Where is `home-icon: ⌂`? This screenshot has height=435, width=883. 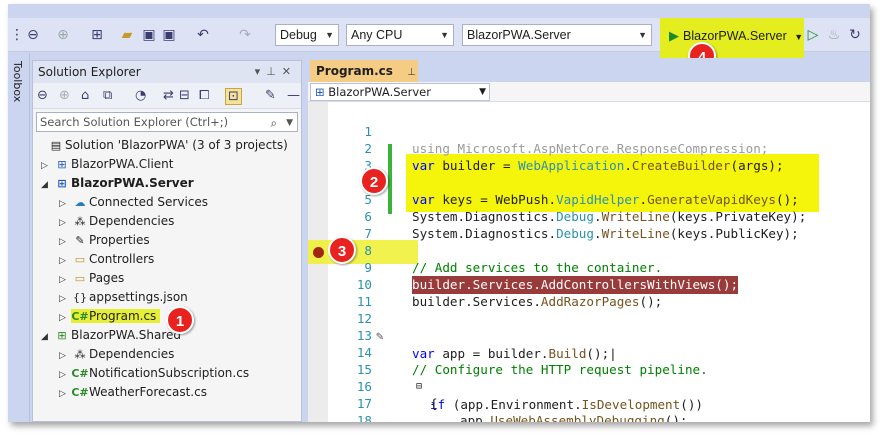 home-icon: ⌂ is located at coordinates (85, 95).